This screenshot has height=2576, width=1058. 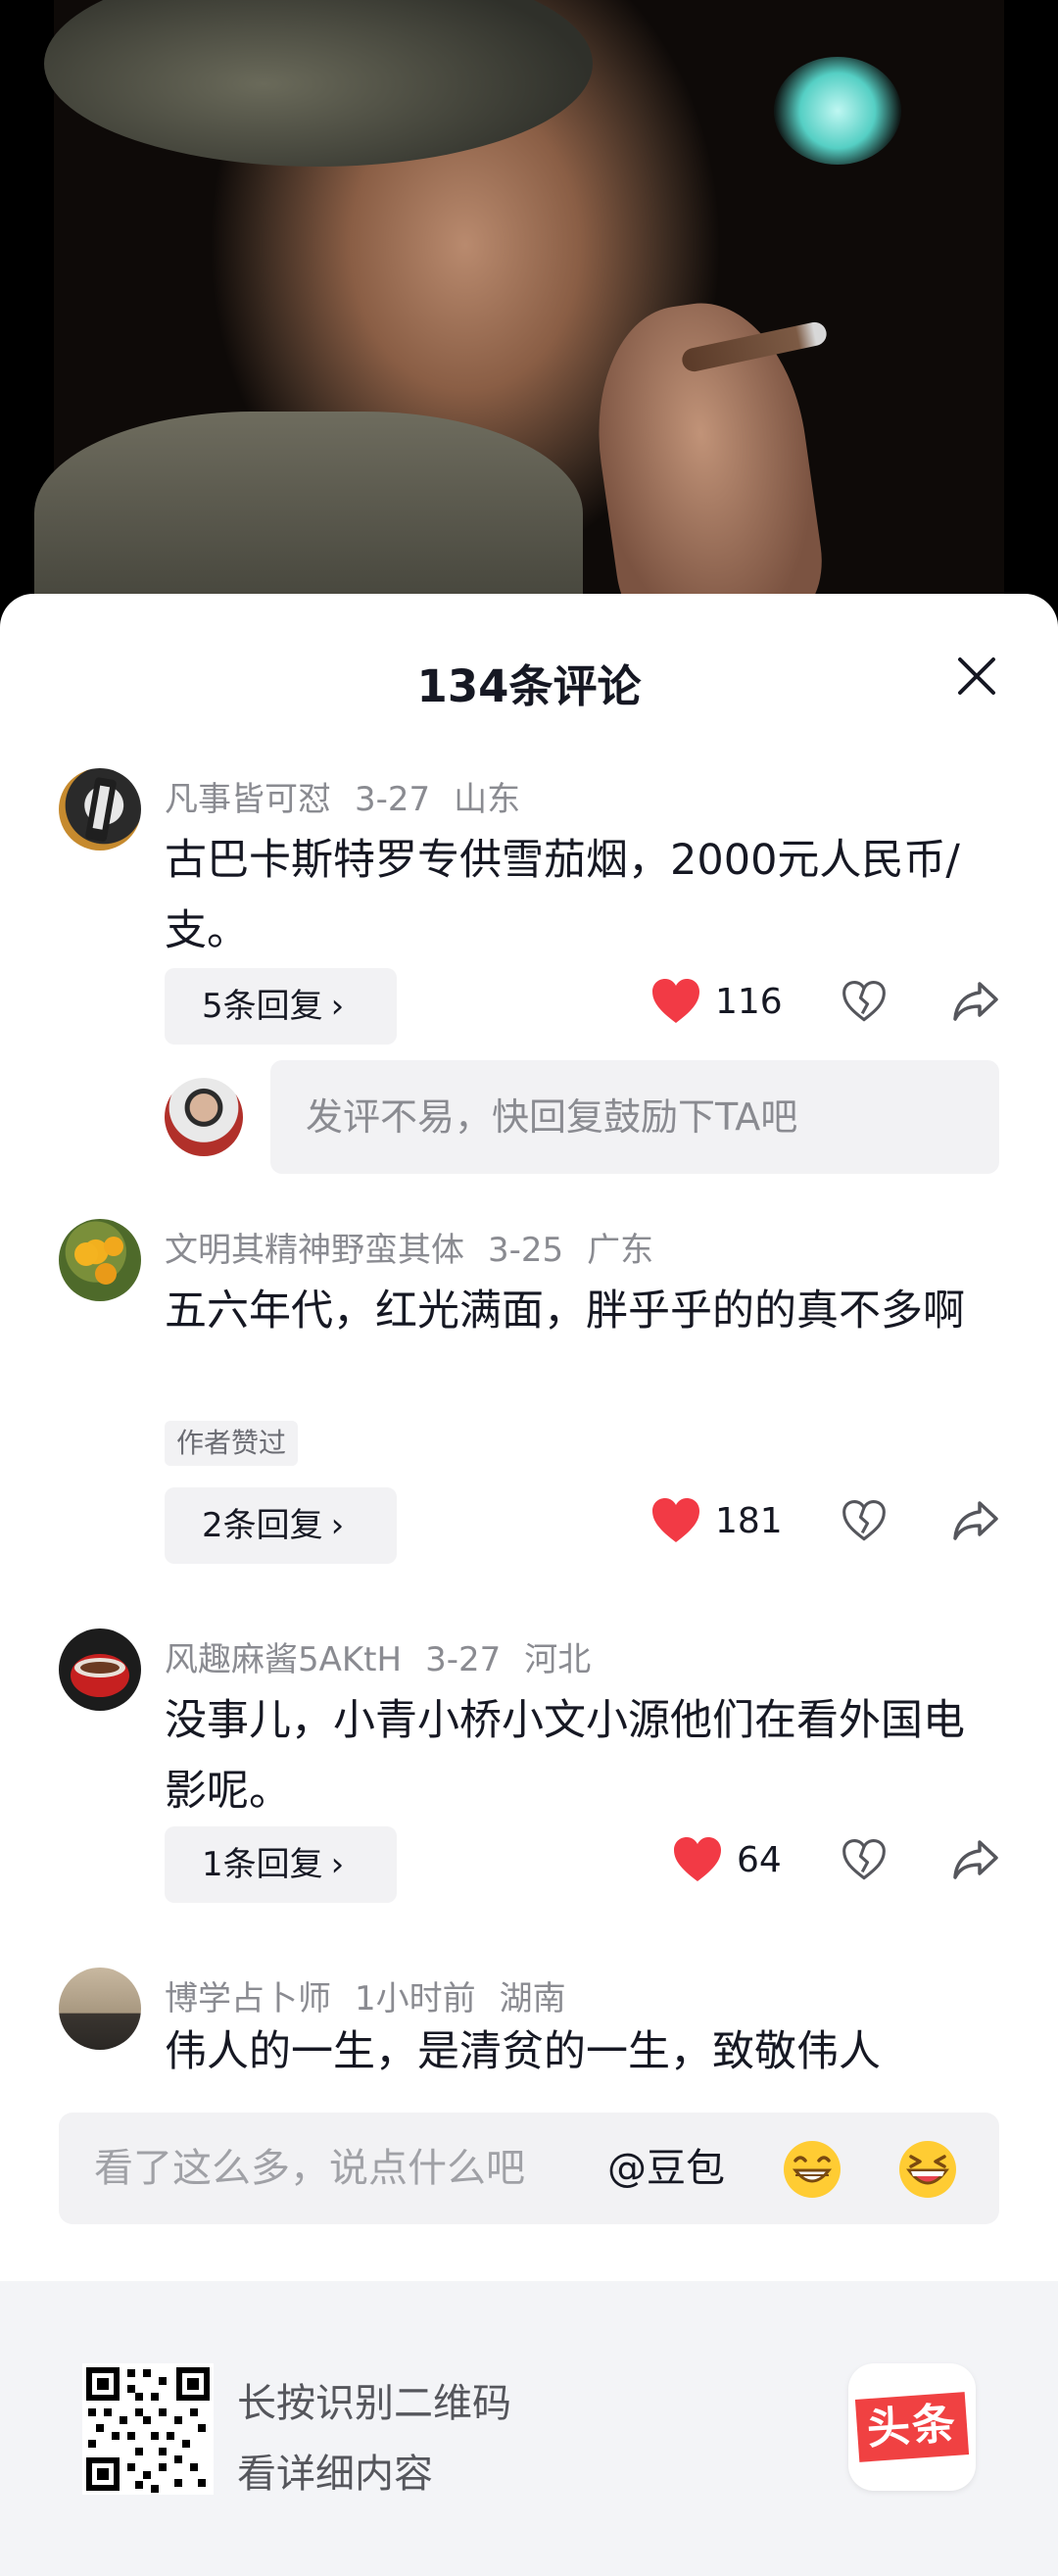 What do you see at coordinates (262, 1864) in the screenshot?
I see `replies-label: 1条回复` at bounding box center [262, 1864].